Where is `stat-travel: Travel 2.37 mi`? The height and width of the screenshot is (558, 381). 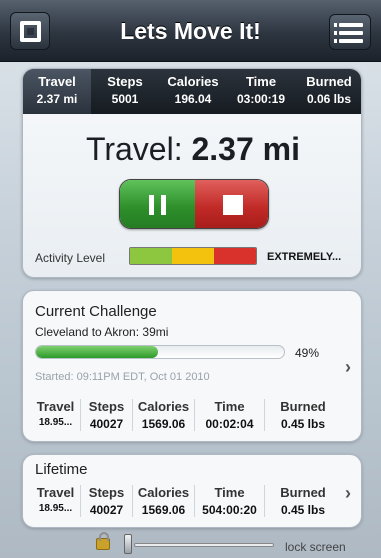
stat-travel: Travel 2.37 mi is located at coordinates (57, 91).